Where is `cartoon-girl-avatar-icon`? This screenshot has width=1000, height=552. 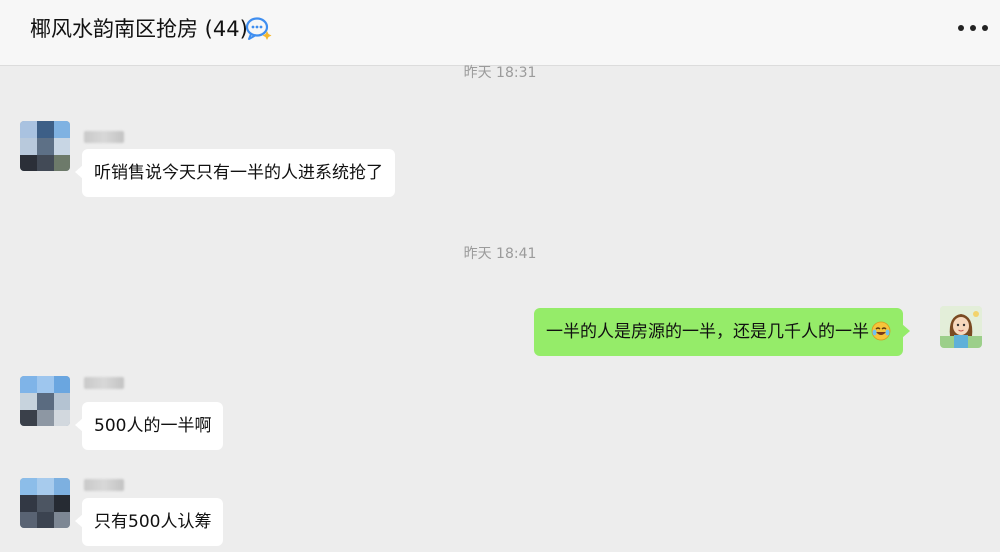
cartoon-girl-avatar-icon is located at coordinates (961, 327).